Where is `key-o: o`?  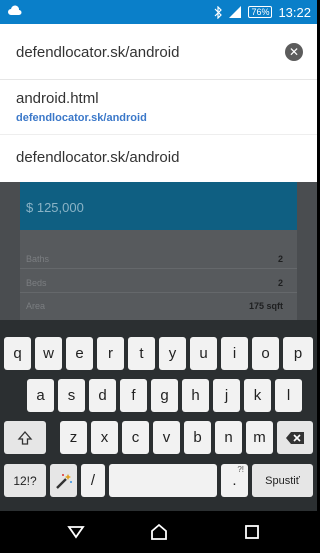
key-o: o is located at coordinates (265, 353).